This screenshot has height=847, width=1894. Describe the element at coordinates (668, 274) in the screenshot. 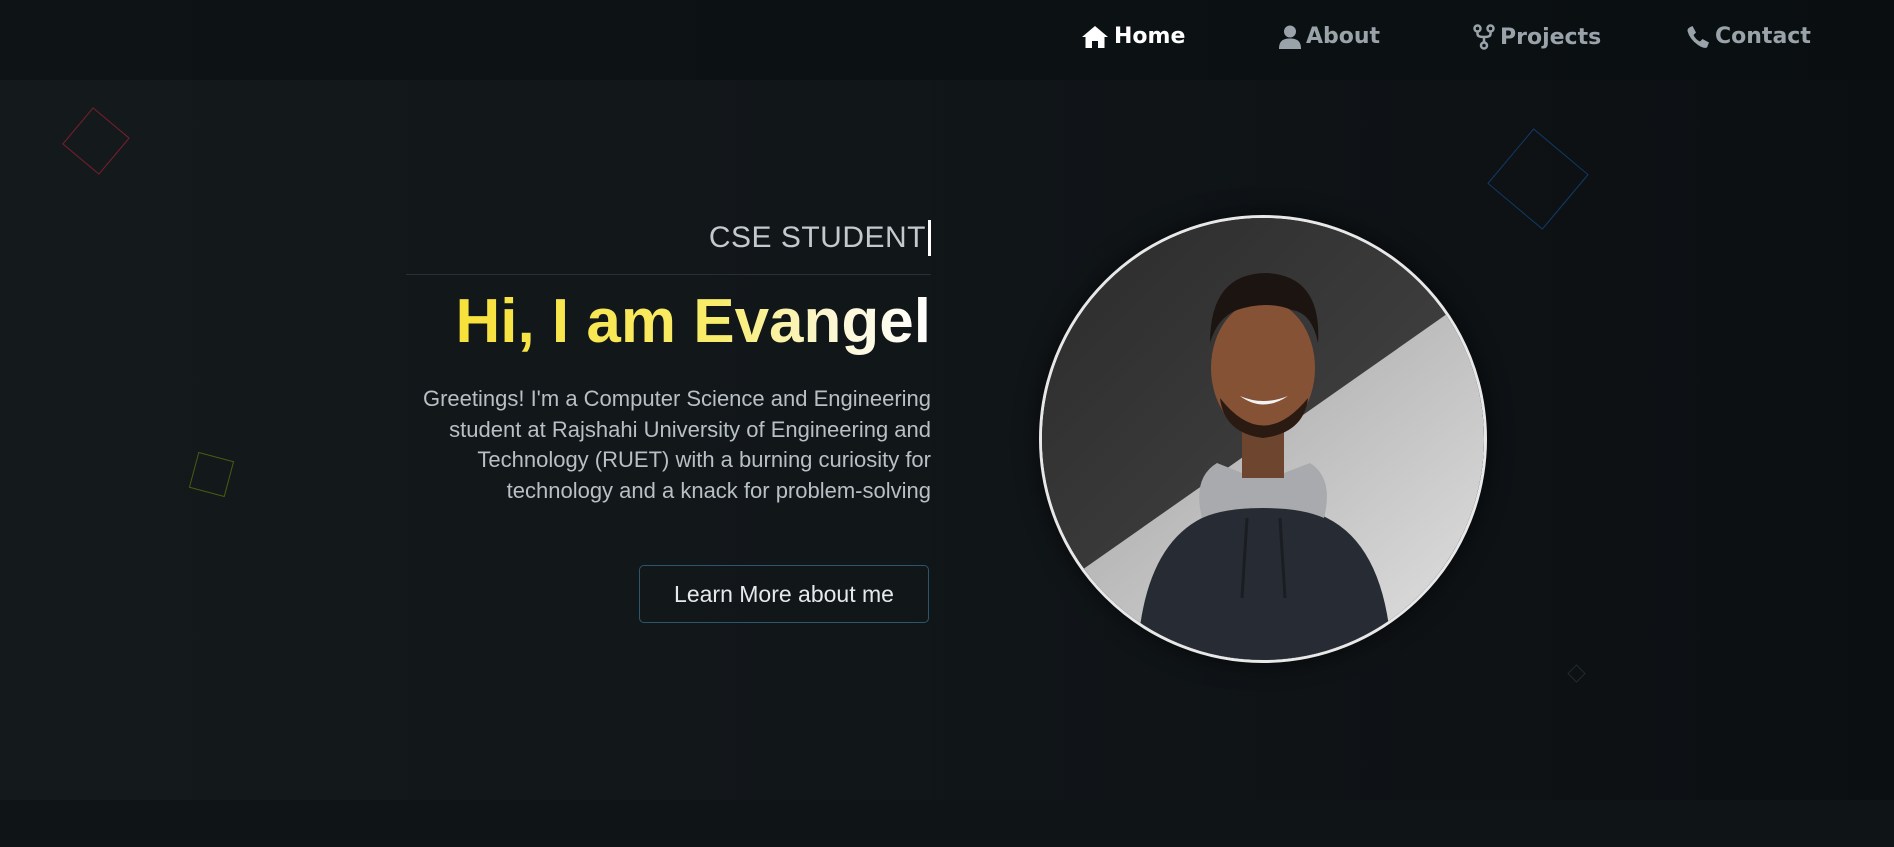

I see `hero-divider` at that location.